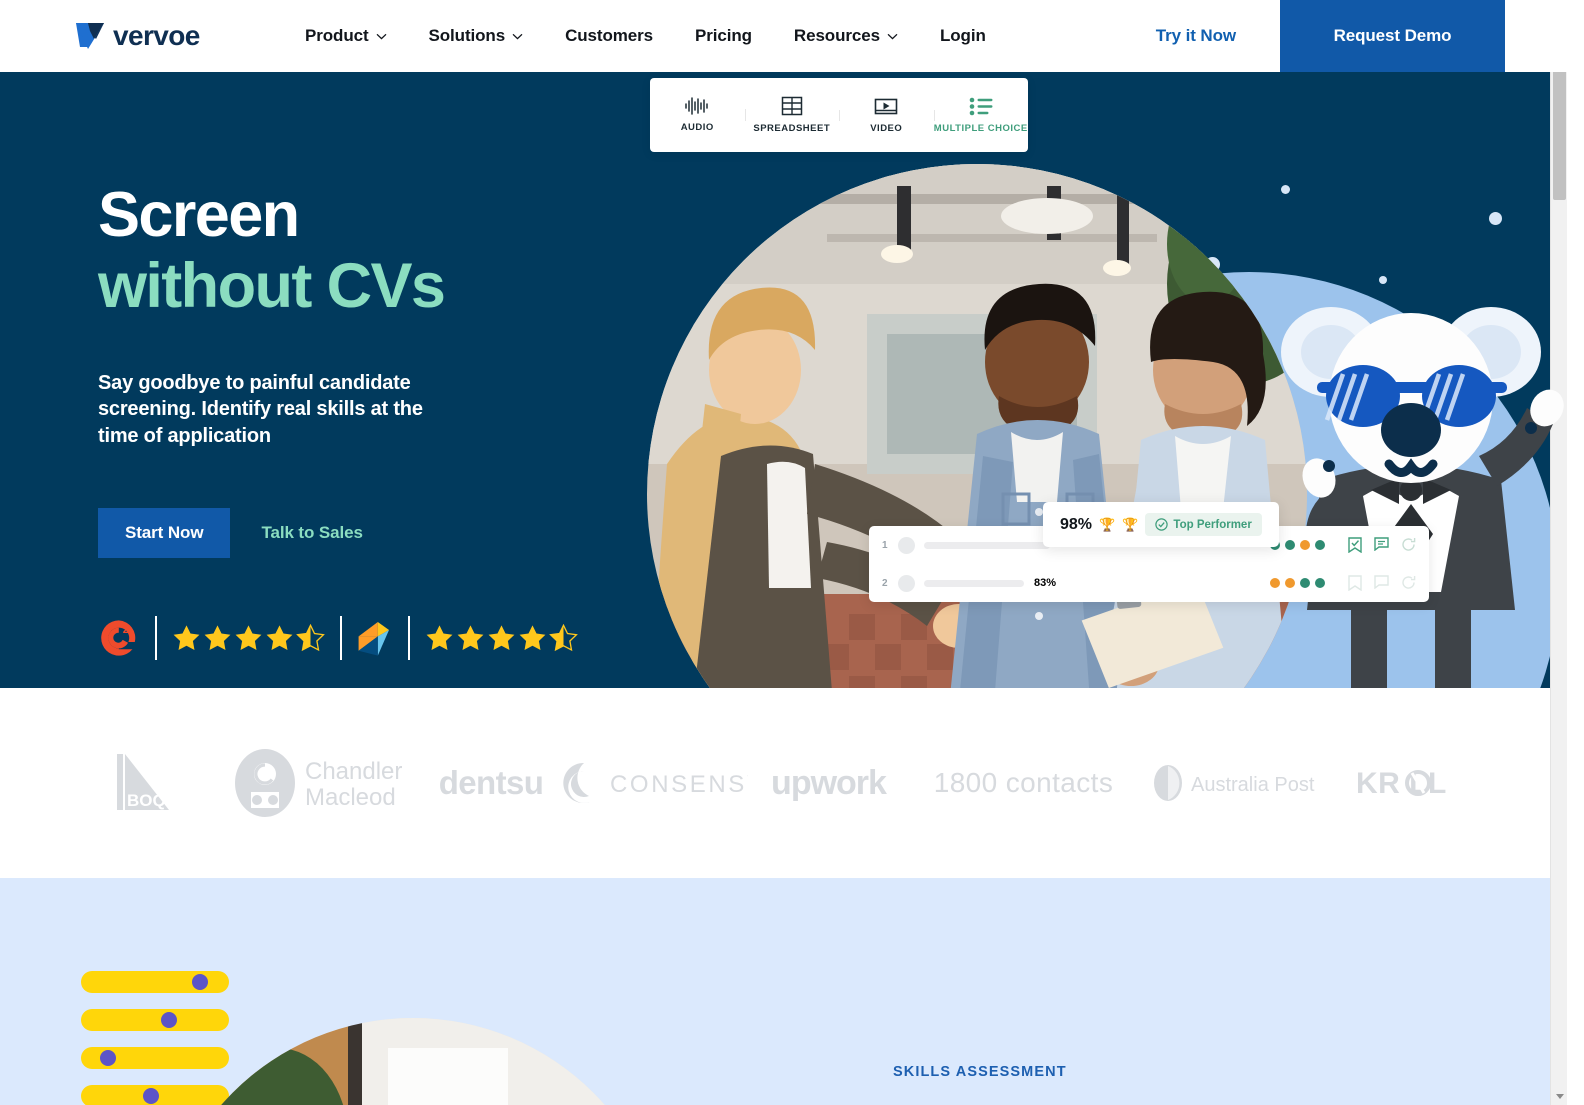 The image size is (1584, 1105). What do you see at coordinates (1559, 1096) in the screenshot?
I see `scroll-down-arrow` at bounding box center [1559, 1096].